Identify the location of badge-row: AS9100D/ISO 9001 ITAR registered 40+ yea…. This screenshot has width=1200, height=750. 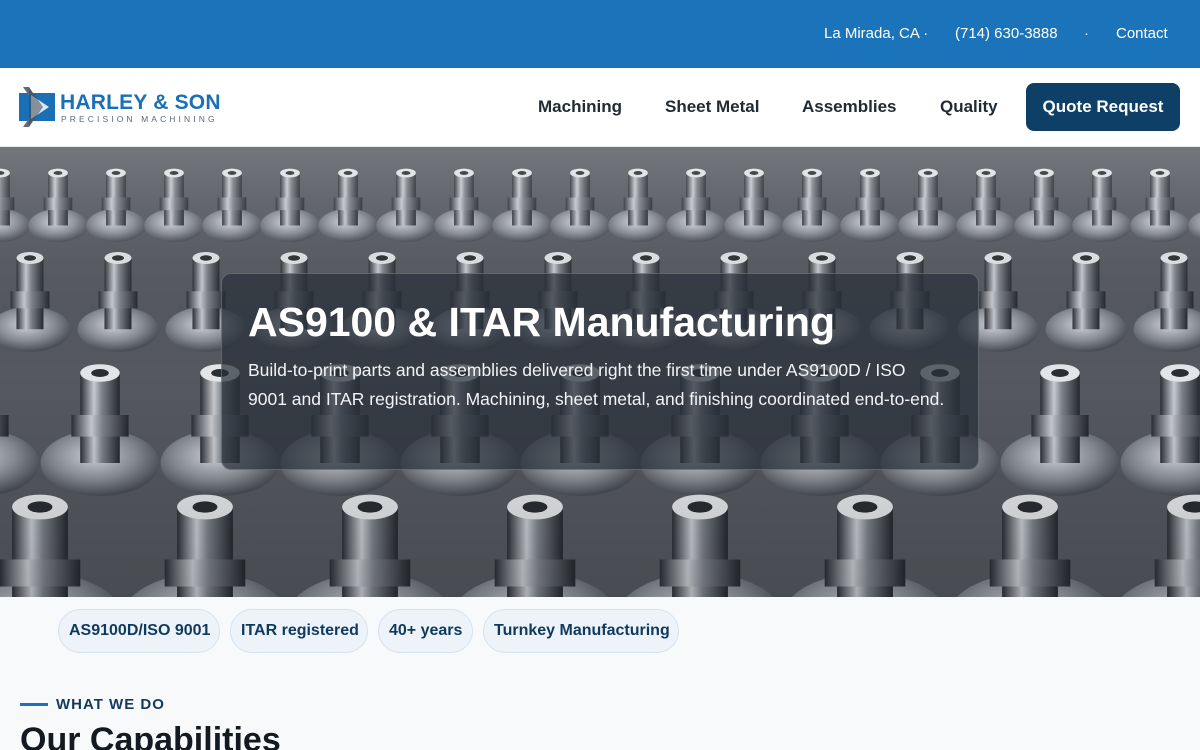
(600, 633).